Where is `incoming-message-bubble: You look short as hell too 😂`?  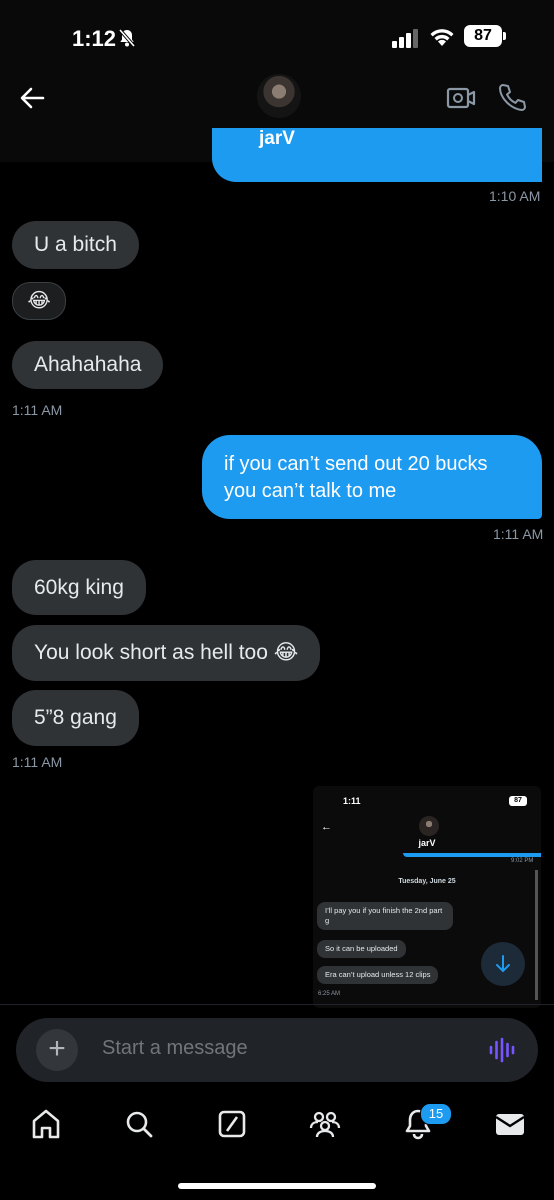
incoming-message-bubble: You look short as hell too 😂 is located at coordinates (166, 653).